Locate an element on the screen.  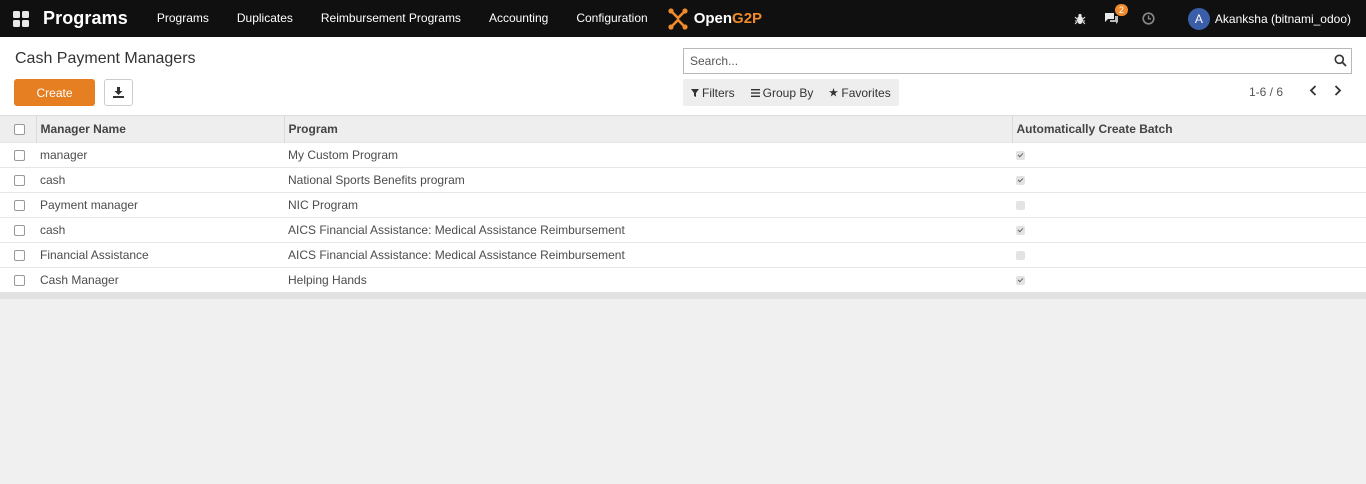
cell-program: National Sports Benefits program is located at coordinates (648, 179).